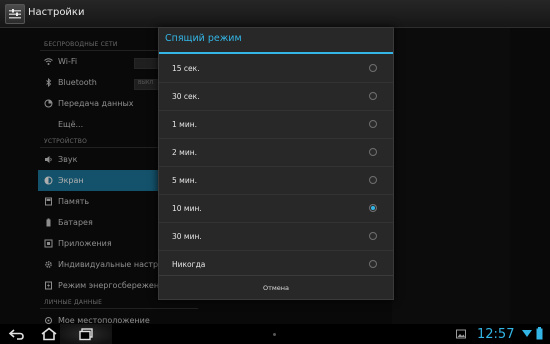 The width and height of the screenshot is (550, 344). I want to click on gallery-notification-icon, so click(461, 334).